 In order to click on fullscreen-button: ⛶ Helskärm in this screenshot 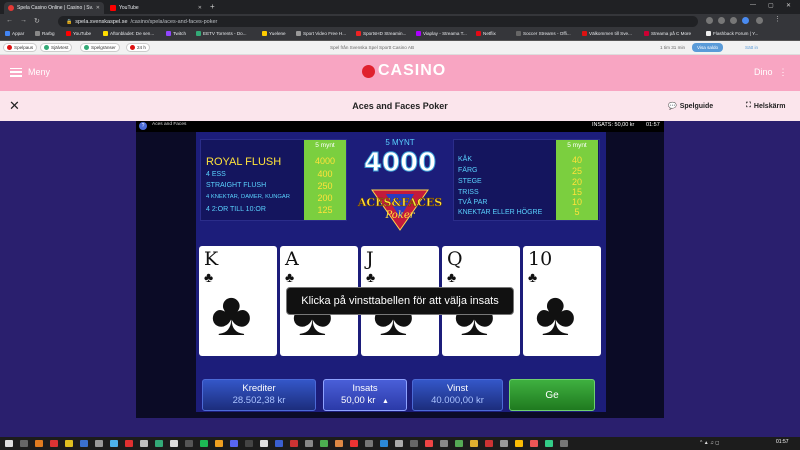, I will do `click(765, 106)`.